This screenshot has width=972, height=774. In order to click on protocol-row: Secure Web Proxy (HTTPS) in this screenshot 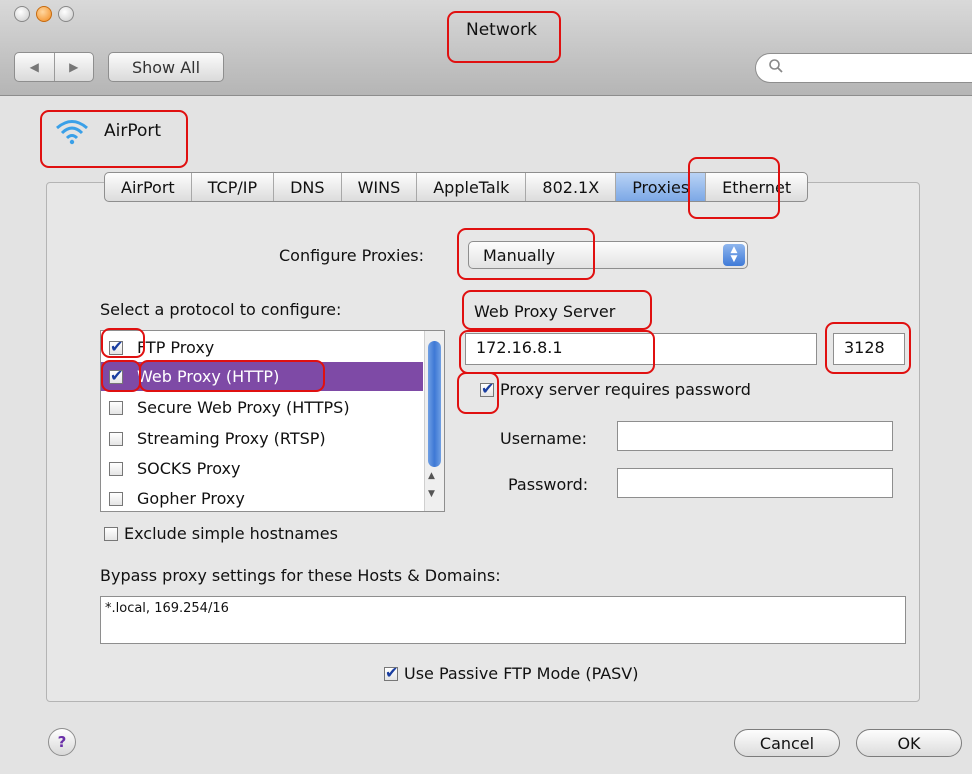, I will do `click(262, 407)`.